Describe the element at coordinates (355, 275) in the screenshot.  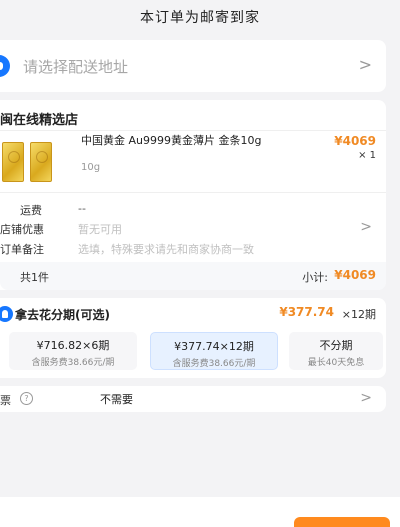
I see `subtotal-value: ¥4069` at that location.